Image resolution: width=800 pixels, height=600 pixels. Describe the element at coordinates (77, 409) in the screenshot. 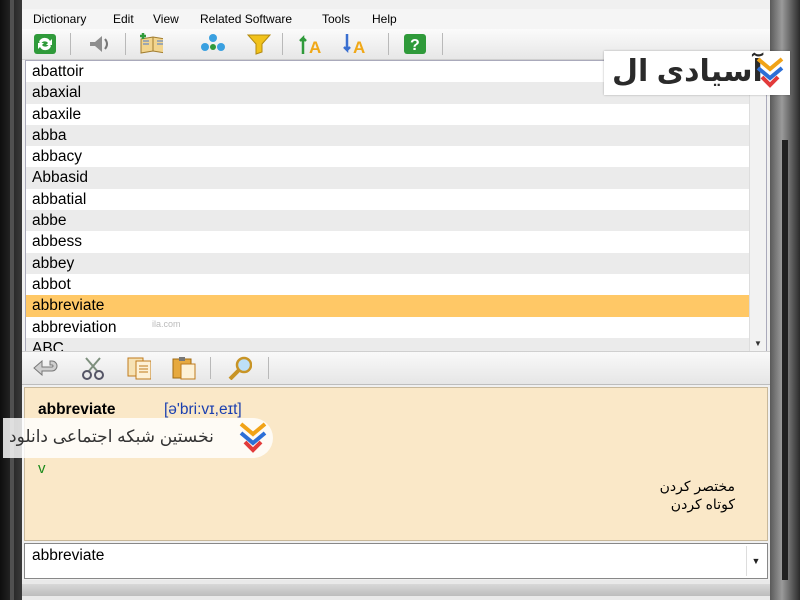

I see `definition-headword: abbreviate` at that location.